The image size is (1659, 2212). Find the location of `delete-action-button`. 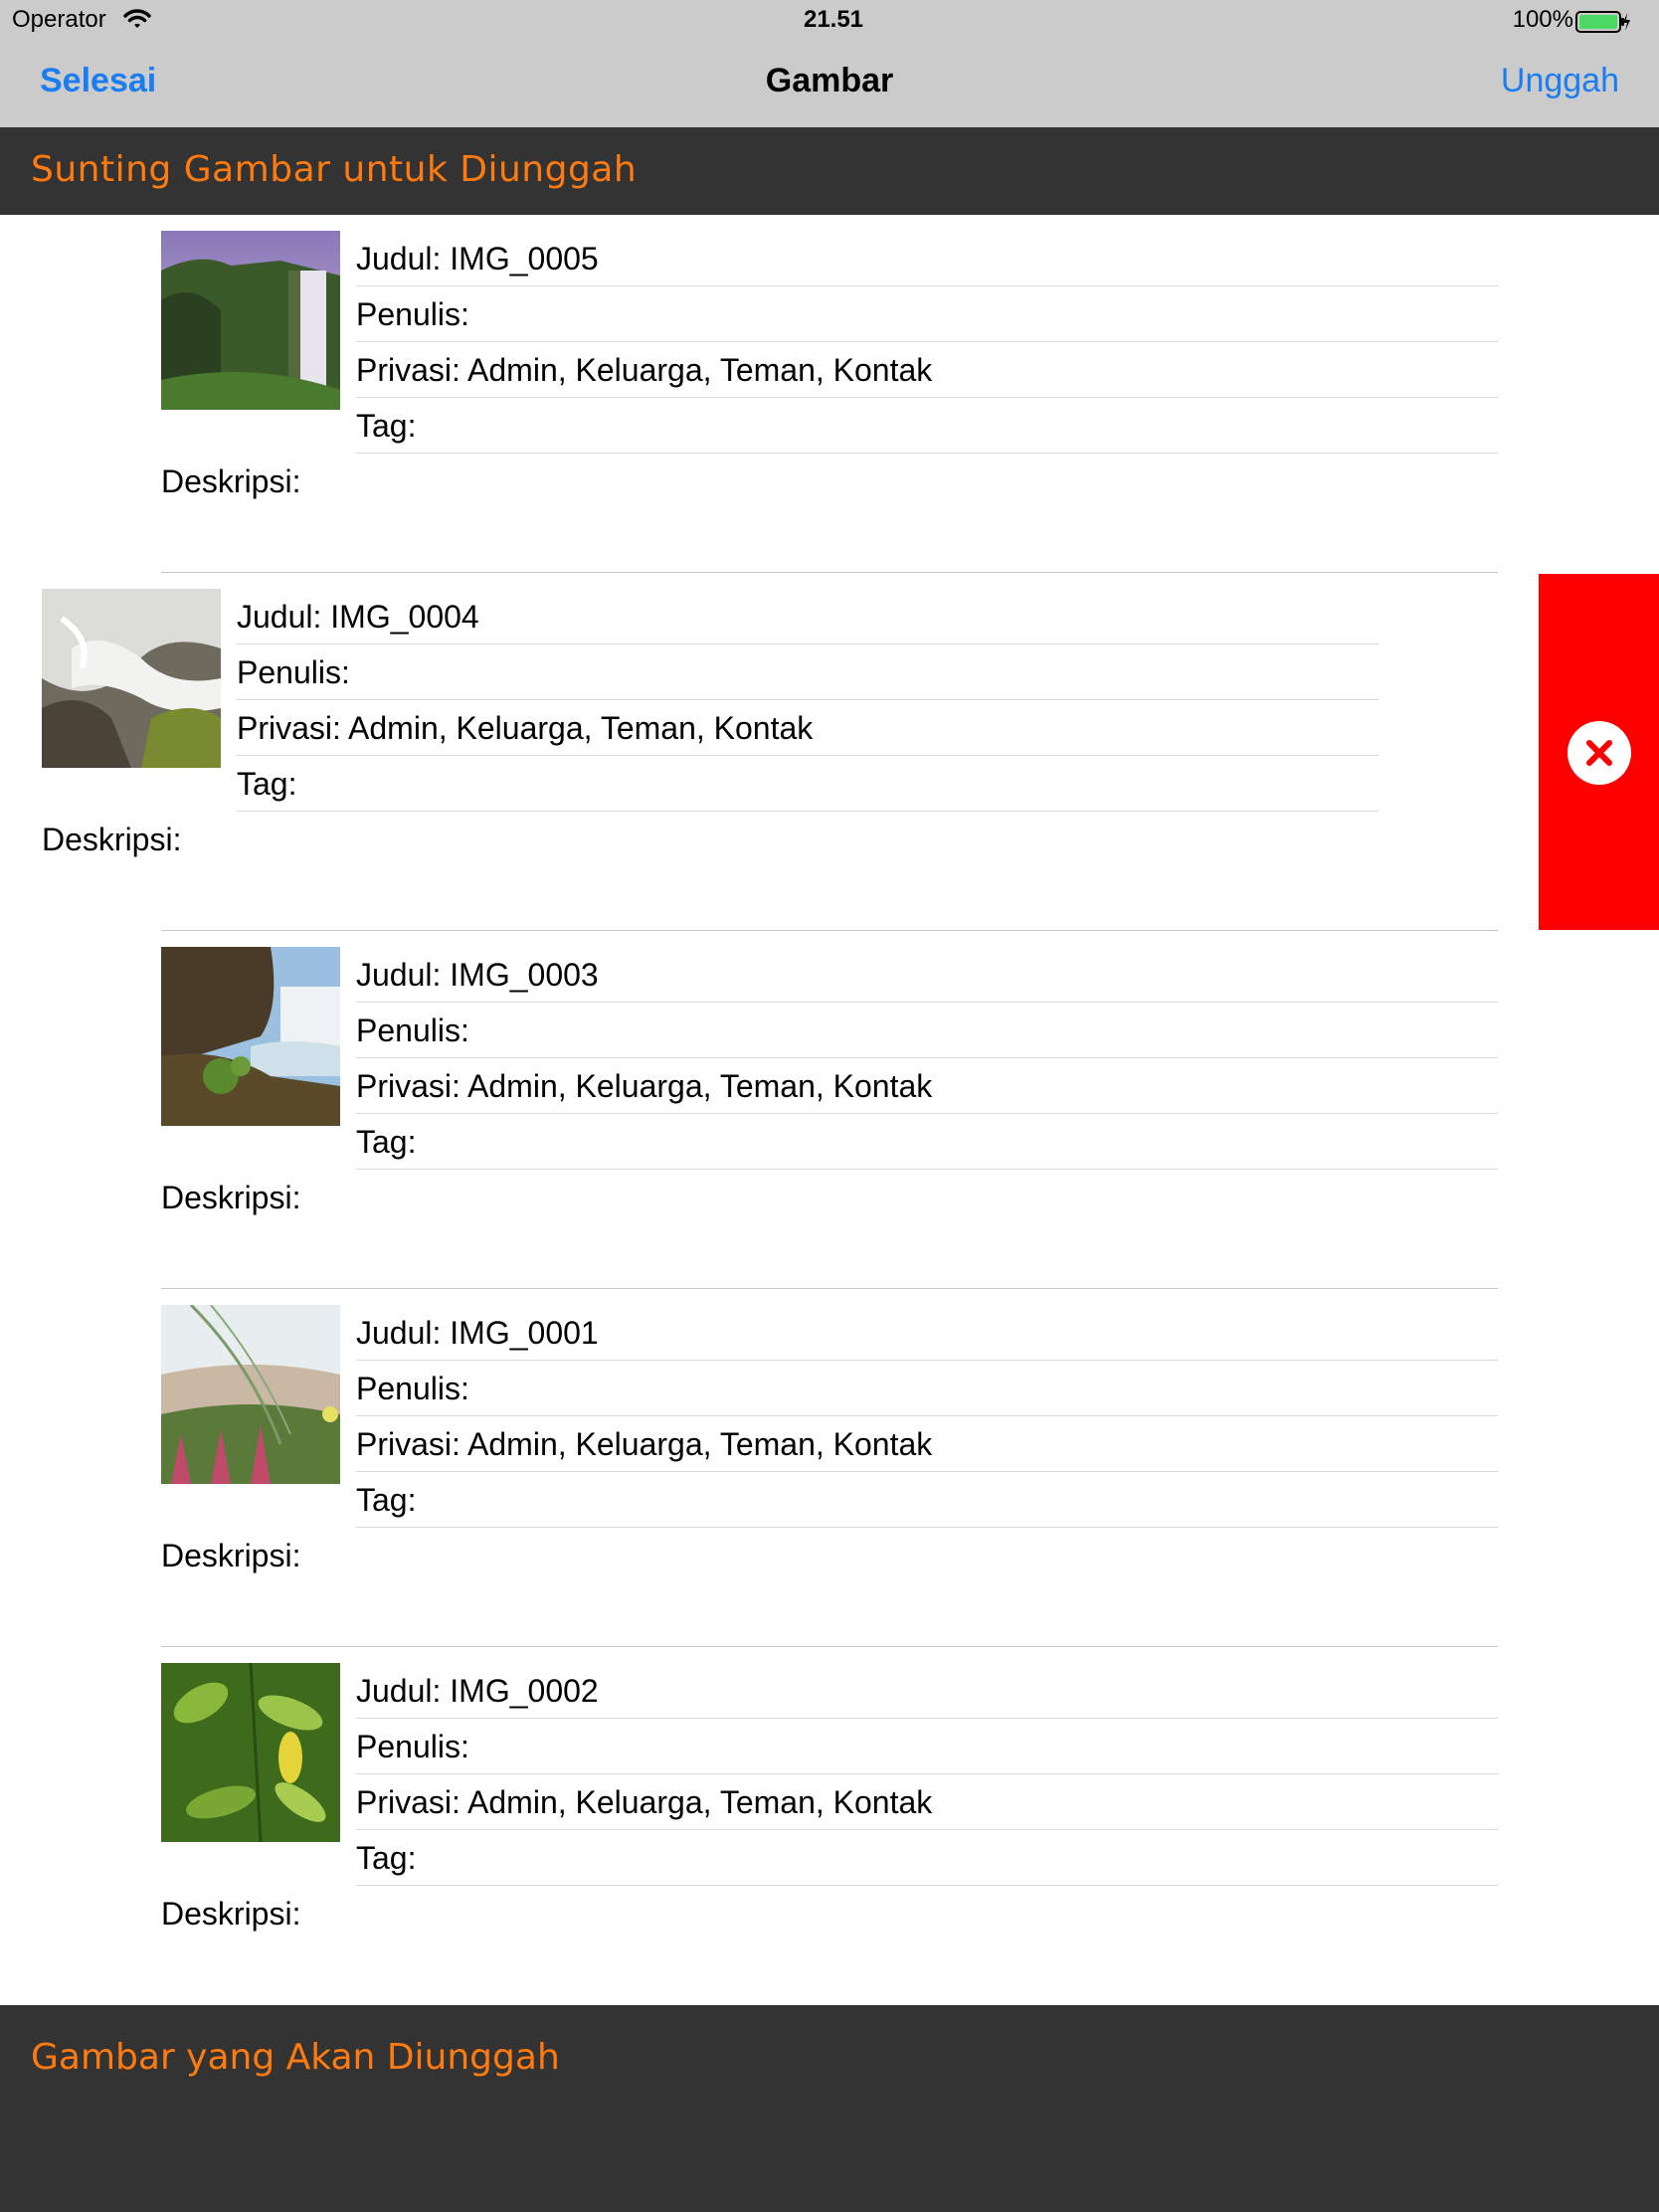

delete-action-button is located at coordinates (1599, 752).